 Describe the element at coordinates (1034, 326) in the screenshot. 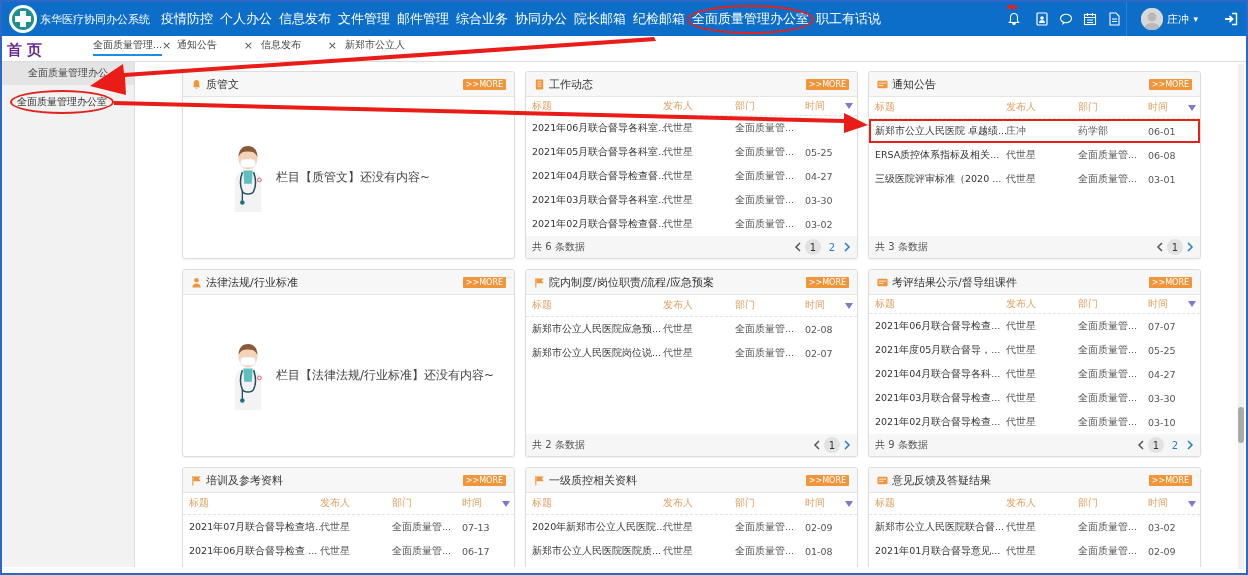

I see `table-row: 2021年06月联合督导检查... 代世星 全面质量管... 07-07` at that location.